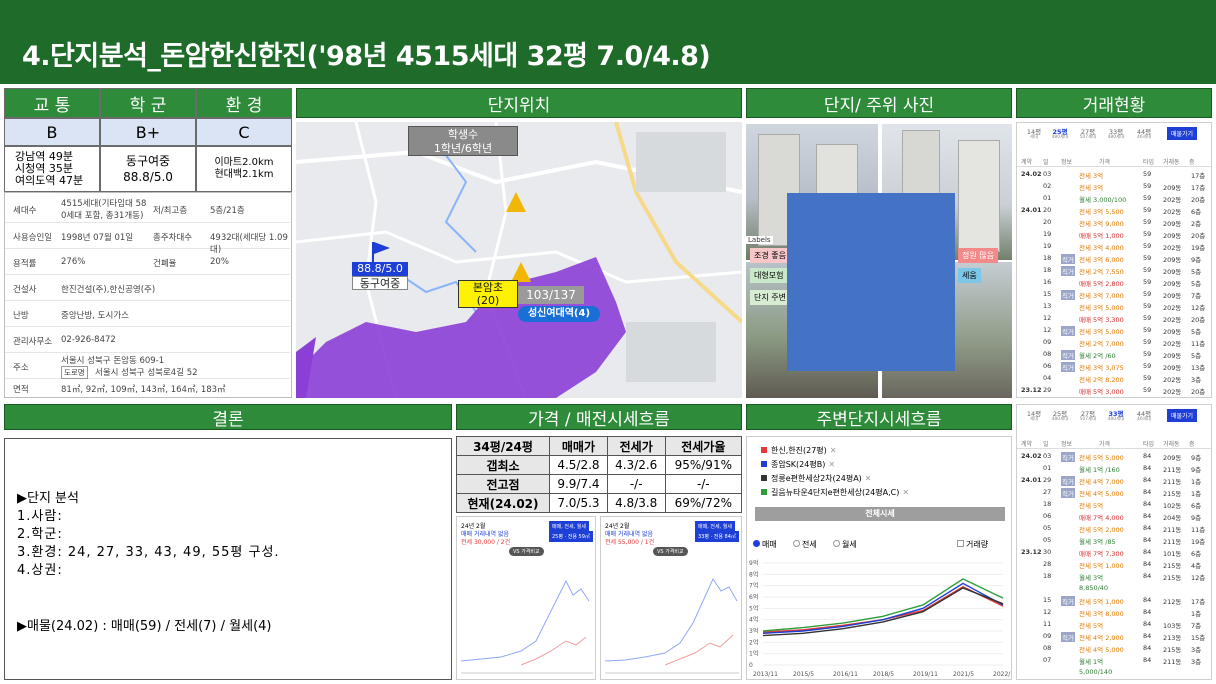  Describe the element at coordinates (148, 132) in the screenshot. I see `grade-school: B+` at that location.